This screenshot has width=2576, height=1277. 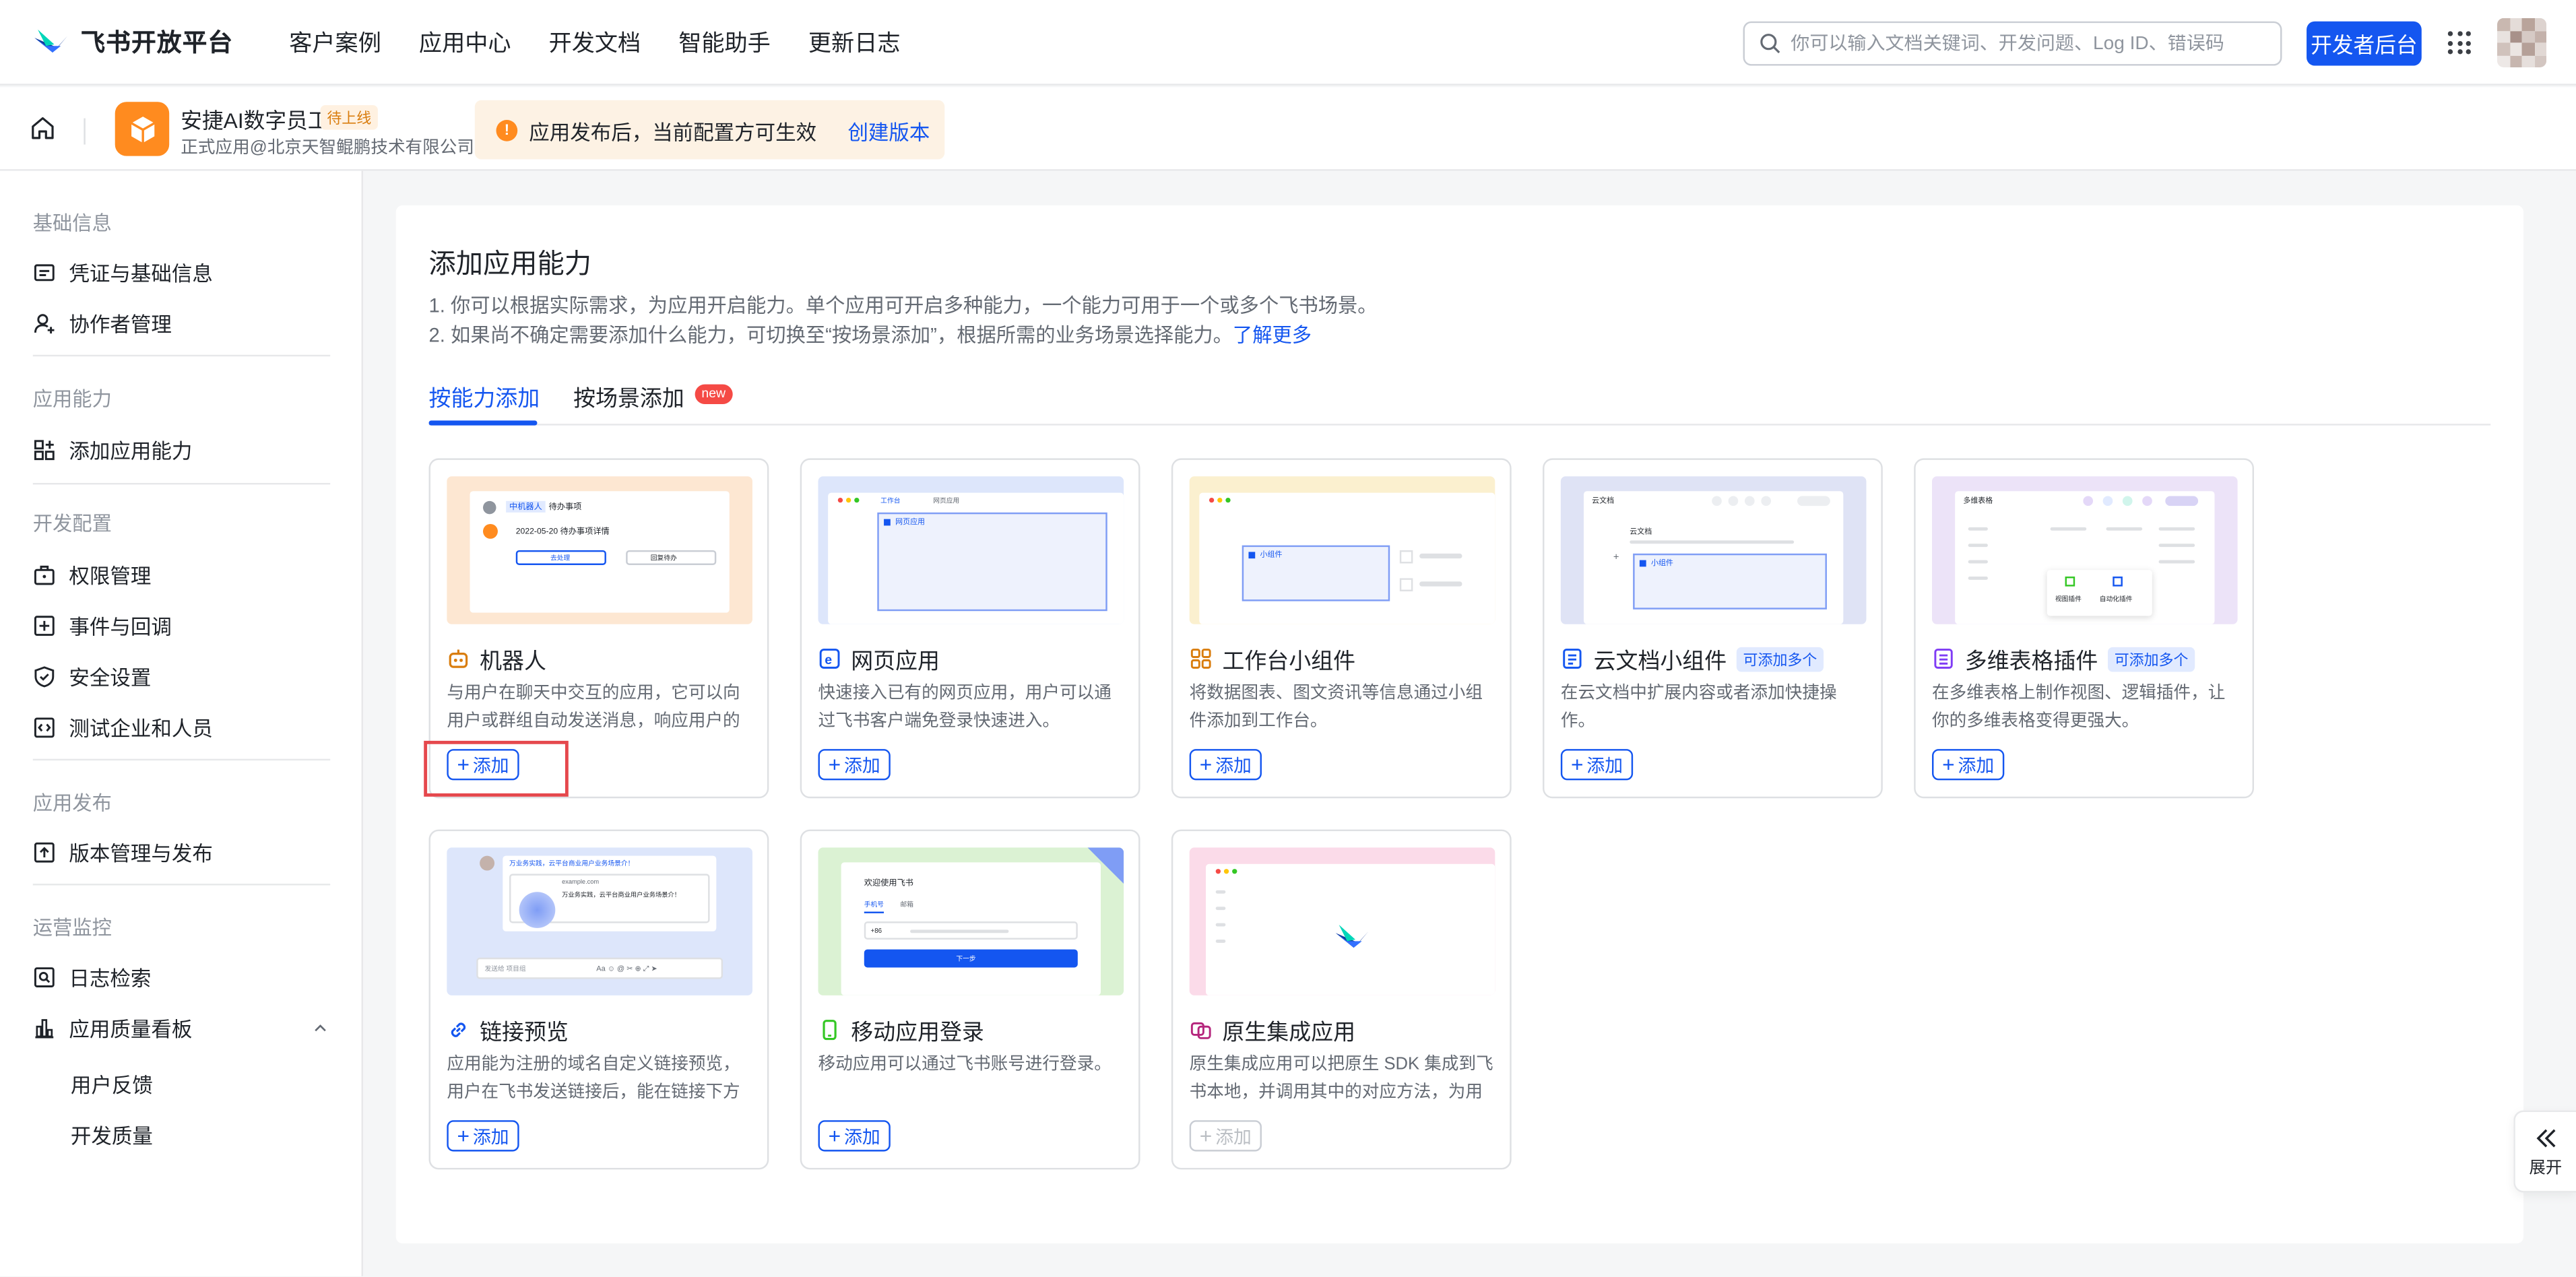 I want to click on user-add-icon, so click(x=44, y=323).